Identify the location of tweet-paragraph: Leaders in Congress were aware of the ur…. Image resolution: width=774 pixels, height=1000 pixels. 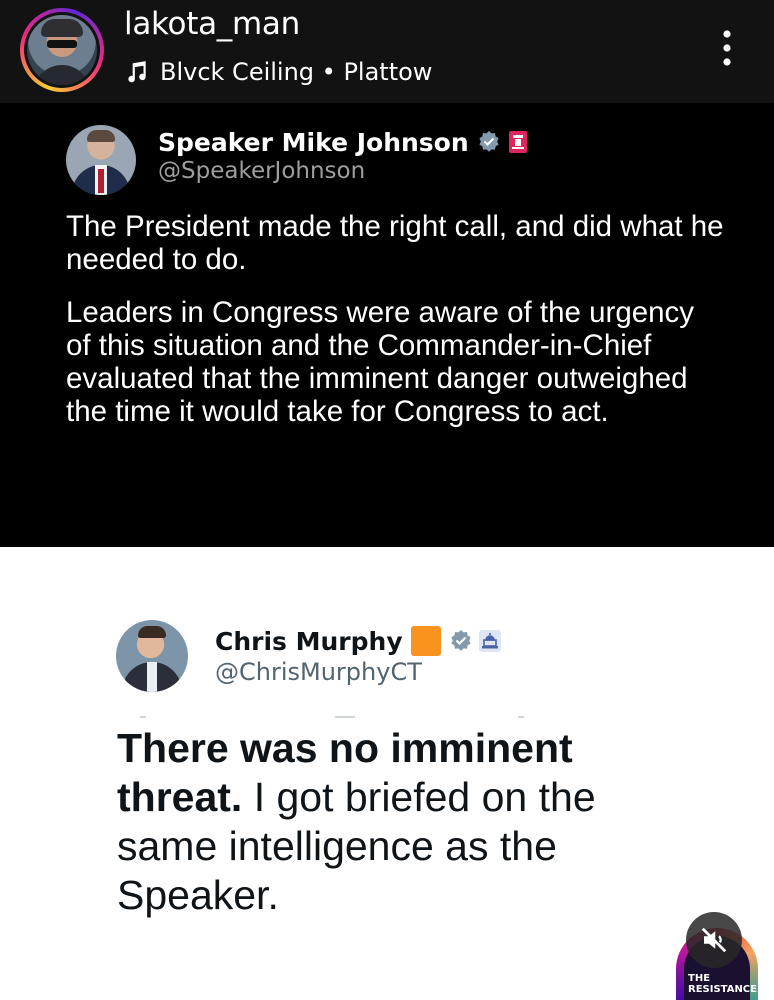
(380, 362).